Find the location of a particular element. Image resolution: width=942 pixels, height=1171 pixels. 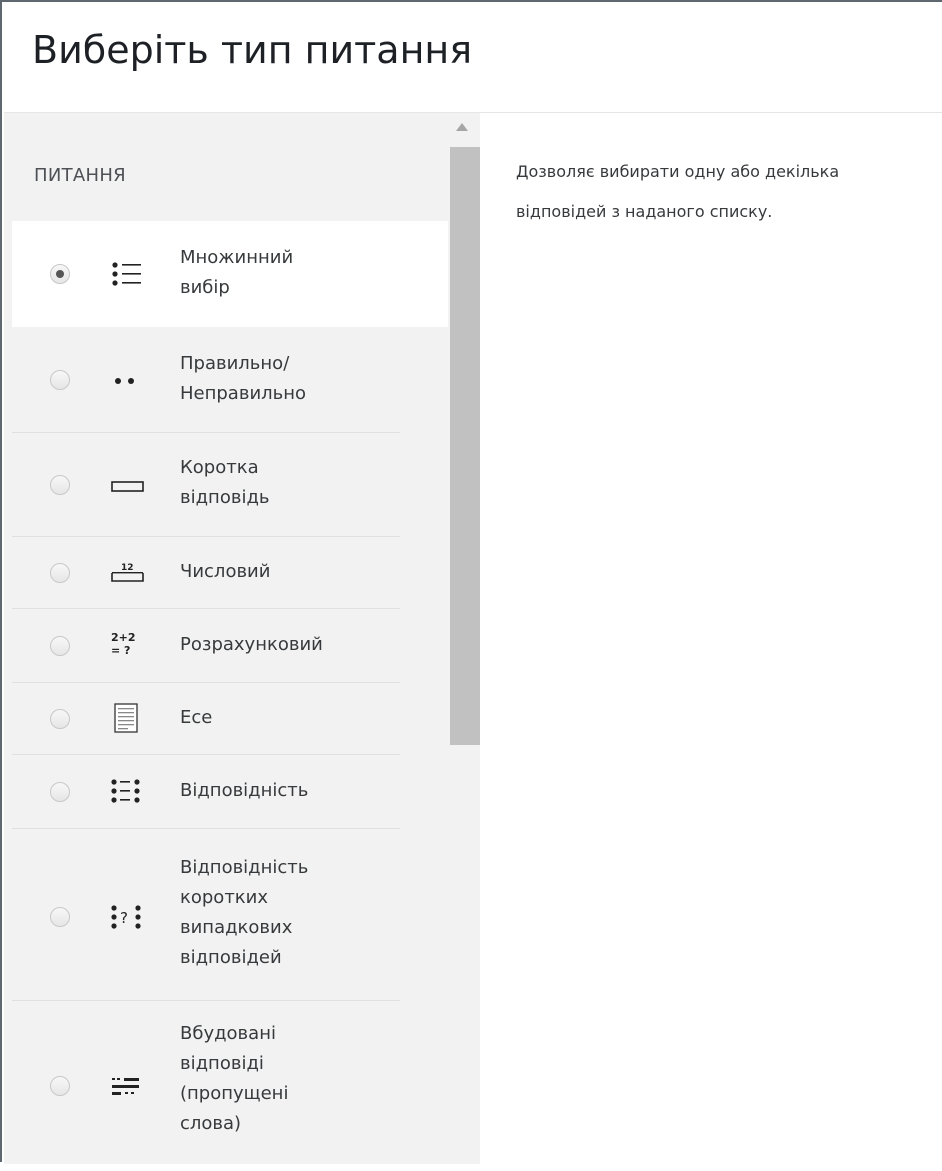

svg-text: 2+2 is located at coordinates (123, 637).